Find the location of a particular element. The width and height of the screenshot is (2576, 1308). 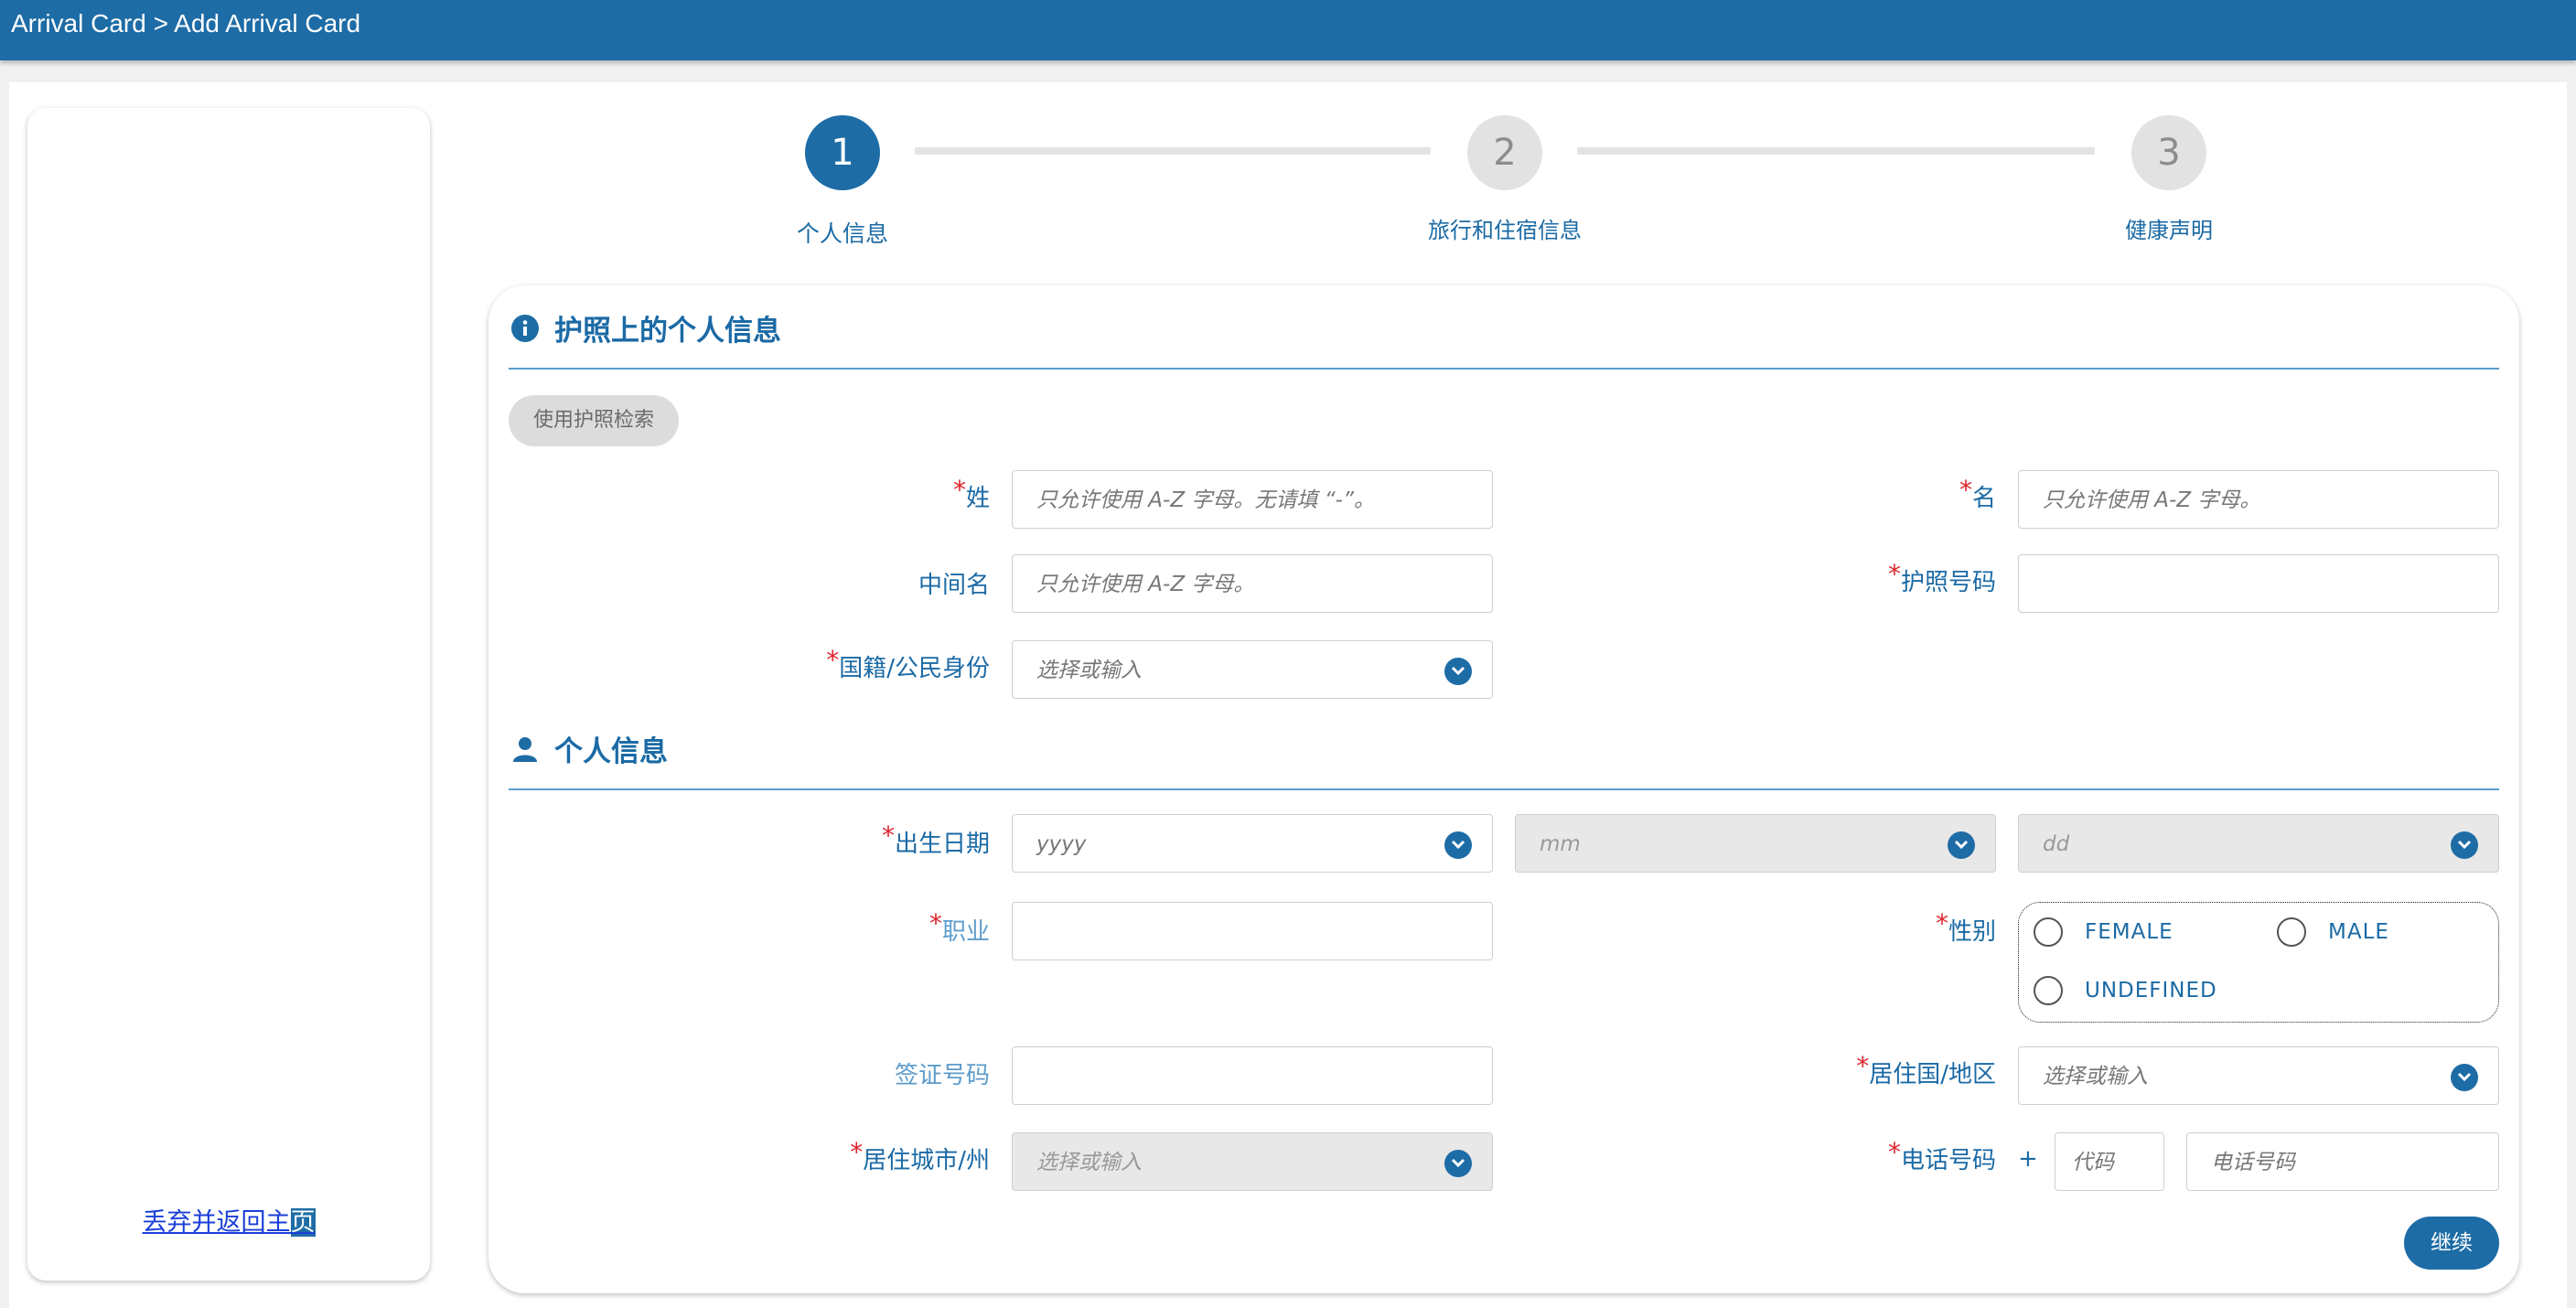

discard-and-return-home-link: 丢弃并返回主页 is located at coordinates (229, 1220).